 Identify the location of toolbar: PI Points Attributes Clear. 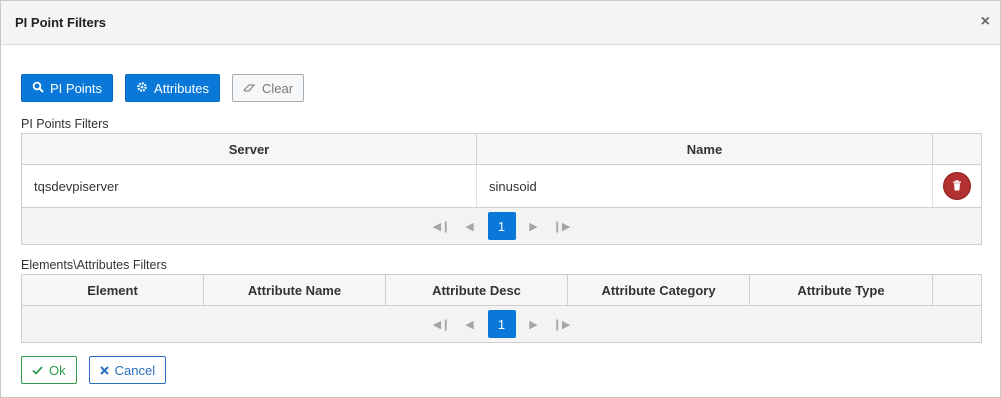
(163, 88).